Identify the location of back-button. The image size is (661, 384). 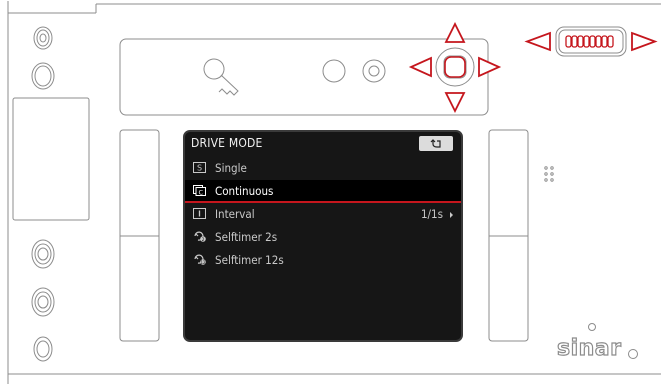
(436, 143).